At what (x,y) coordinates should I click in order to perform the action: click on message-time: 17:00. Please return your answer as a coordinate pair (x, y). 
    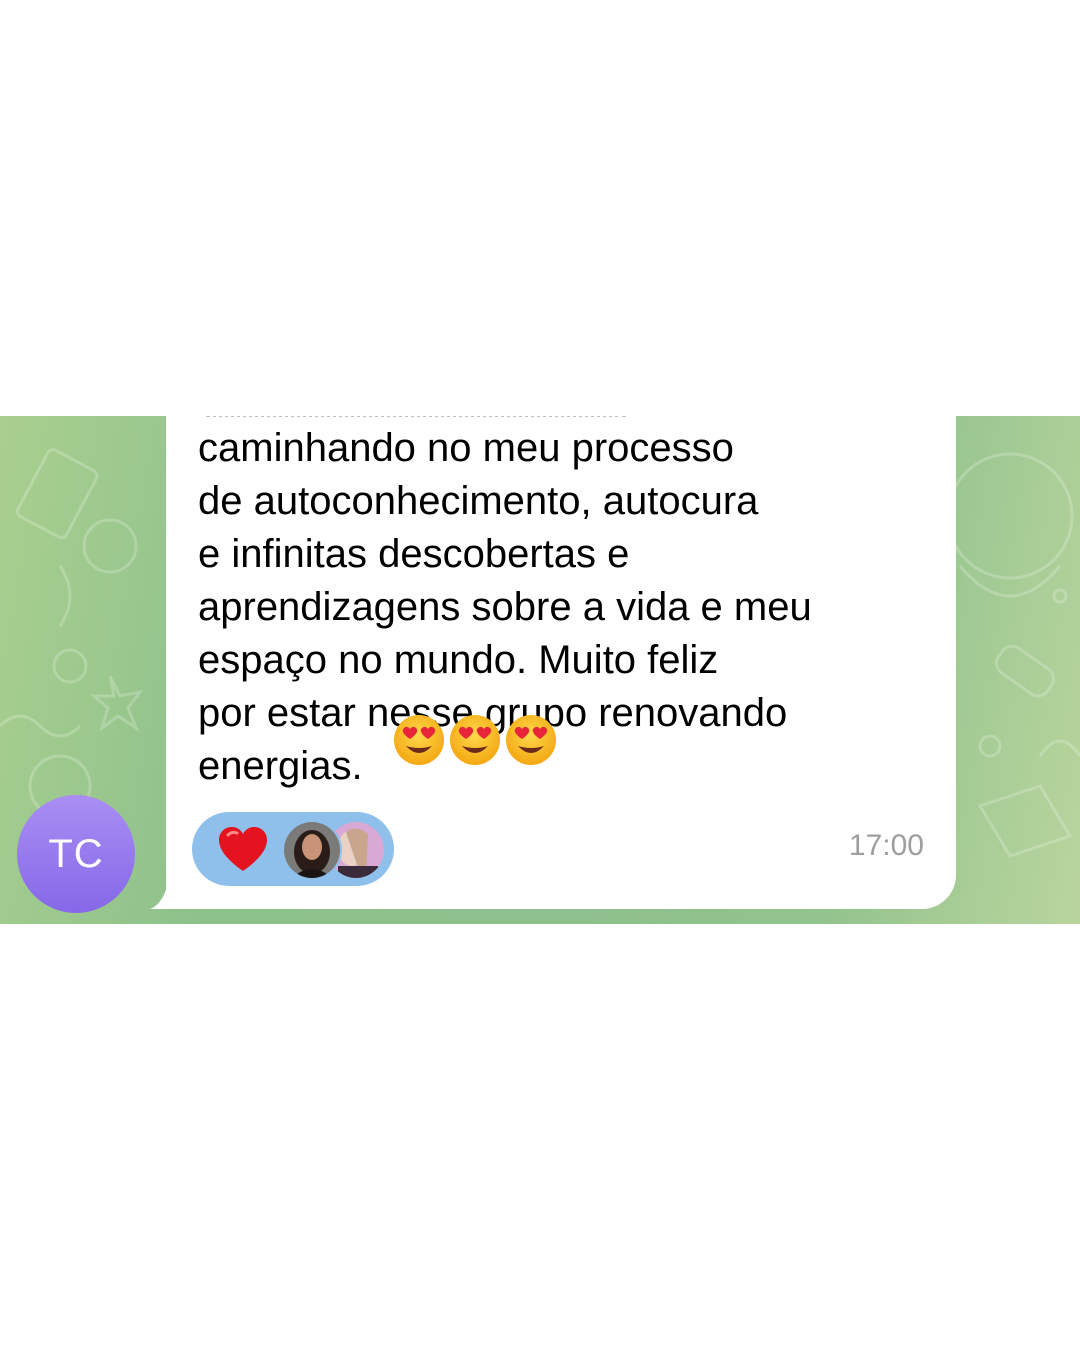
    Looking at the image, I should click on (886, 845).